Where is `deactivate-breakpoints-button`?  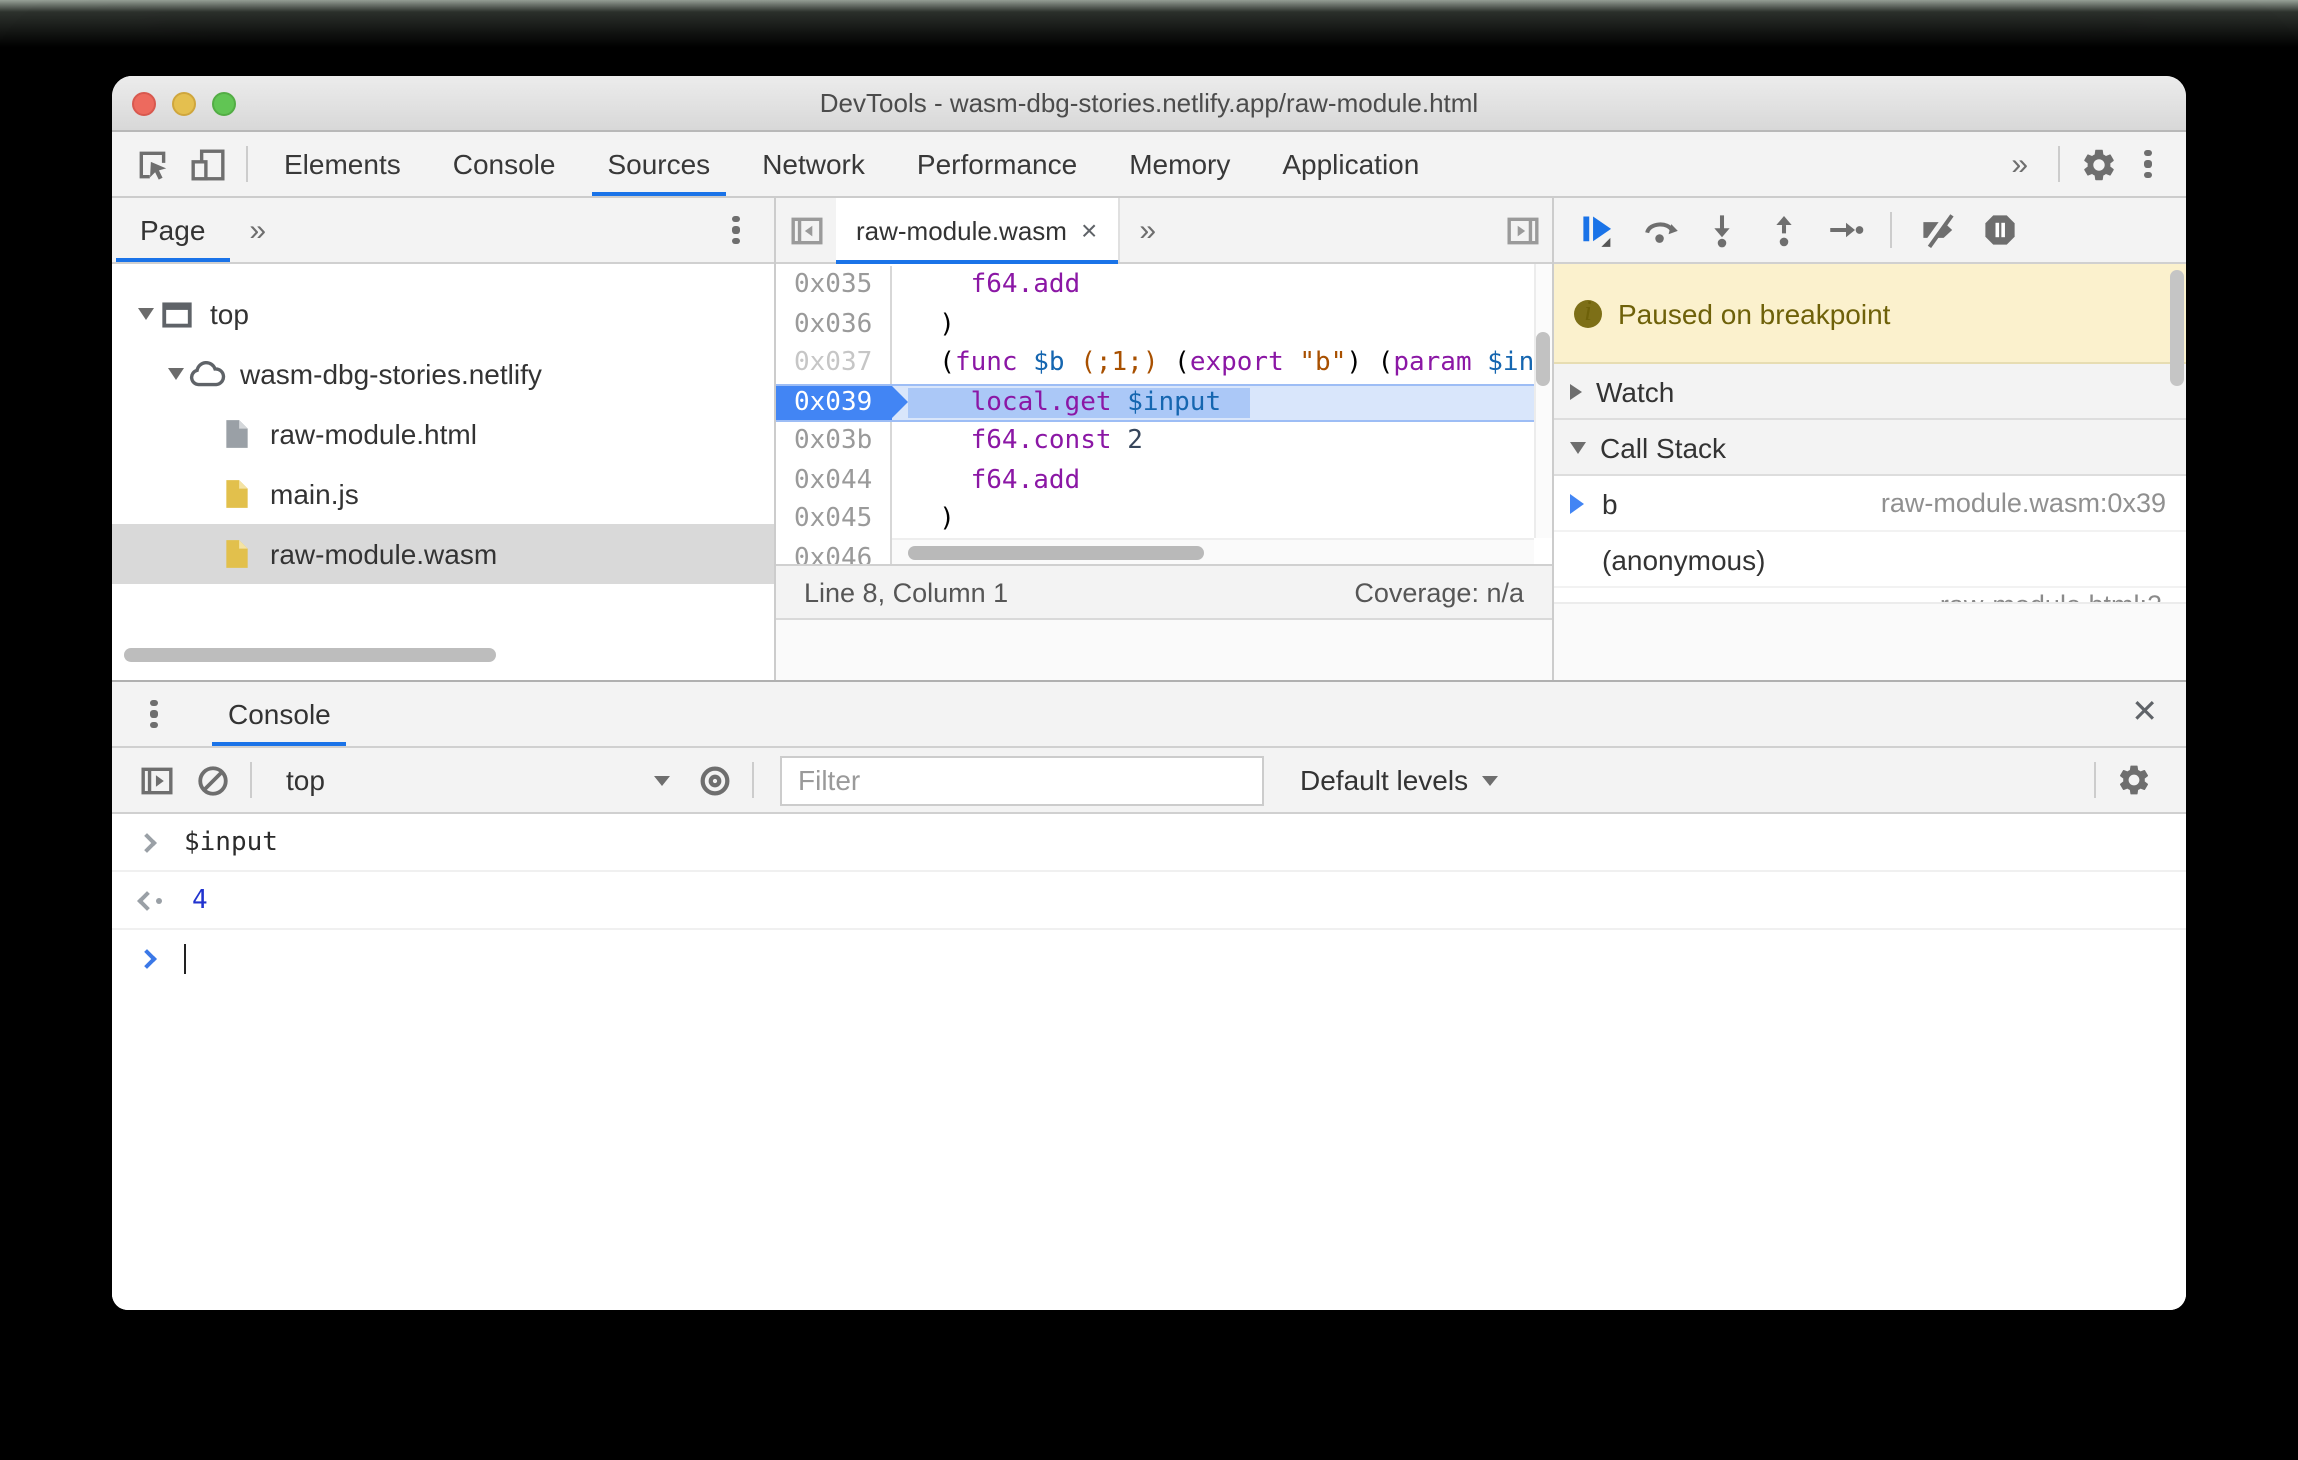 deactivate-breakpoints-button is located at coordinates (1937, 230).